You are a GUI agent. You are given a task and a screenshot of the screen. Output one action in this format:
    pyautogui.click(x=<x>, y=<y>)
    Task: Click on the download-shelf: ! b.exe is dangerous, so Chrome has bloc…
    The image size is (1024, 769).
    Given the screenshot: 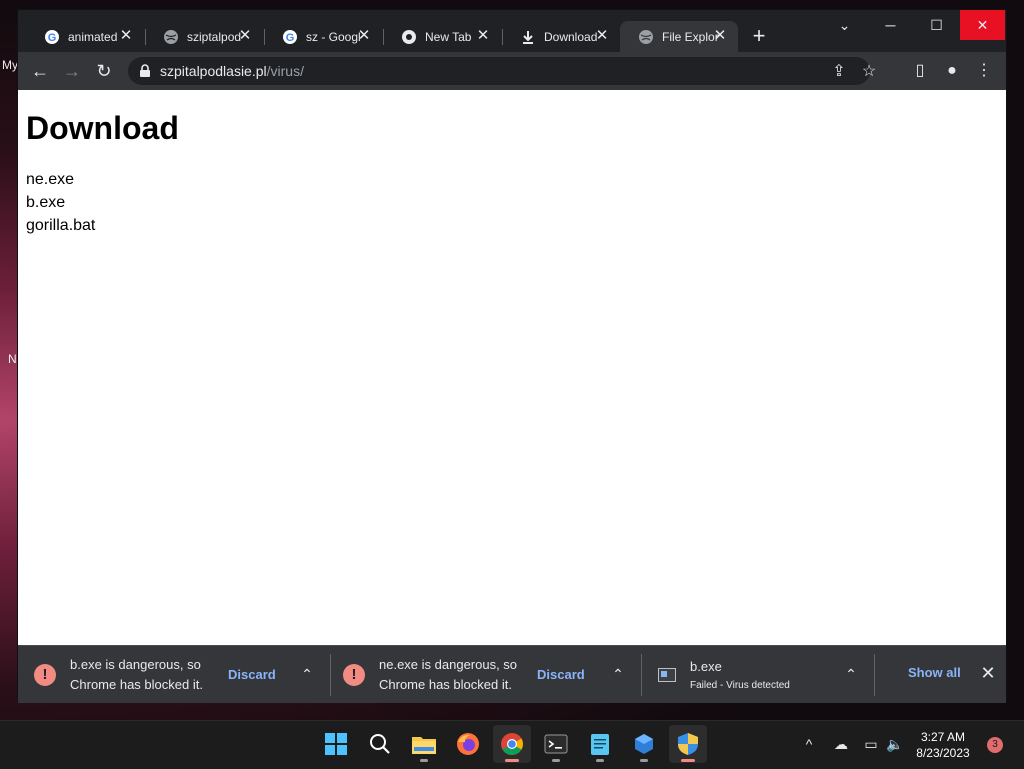 What is the action you would take?
    pyautogui.click(x=512, y=674)
    